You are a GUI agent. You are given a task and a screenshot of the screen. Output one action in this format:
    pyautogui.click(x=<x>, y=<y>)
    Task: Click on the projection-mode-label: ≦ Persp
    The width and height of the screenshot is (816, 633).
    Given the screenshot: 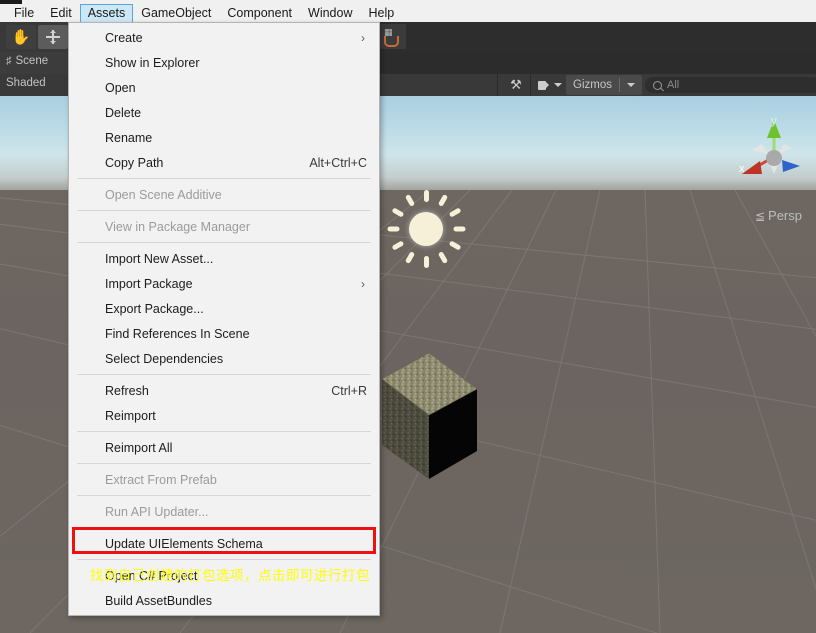 What is the action you would take?
    pyautogui.click(x=778, y=215)
    